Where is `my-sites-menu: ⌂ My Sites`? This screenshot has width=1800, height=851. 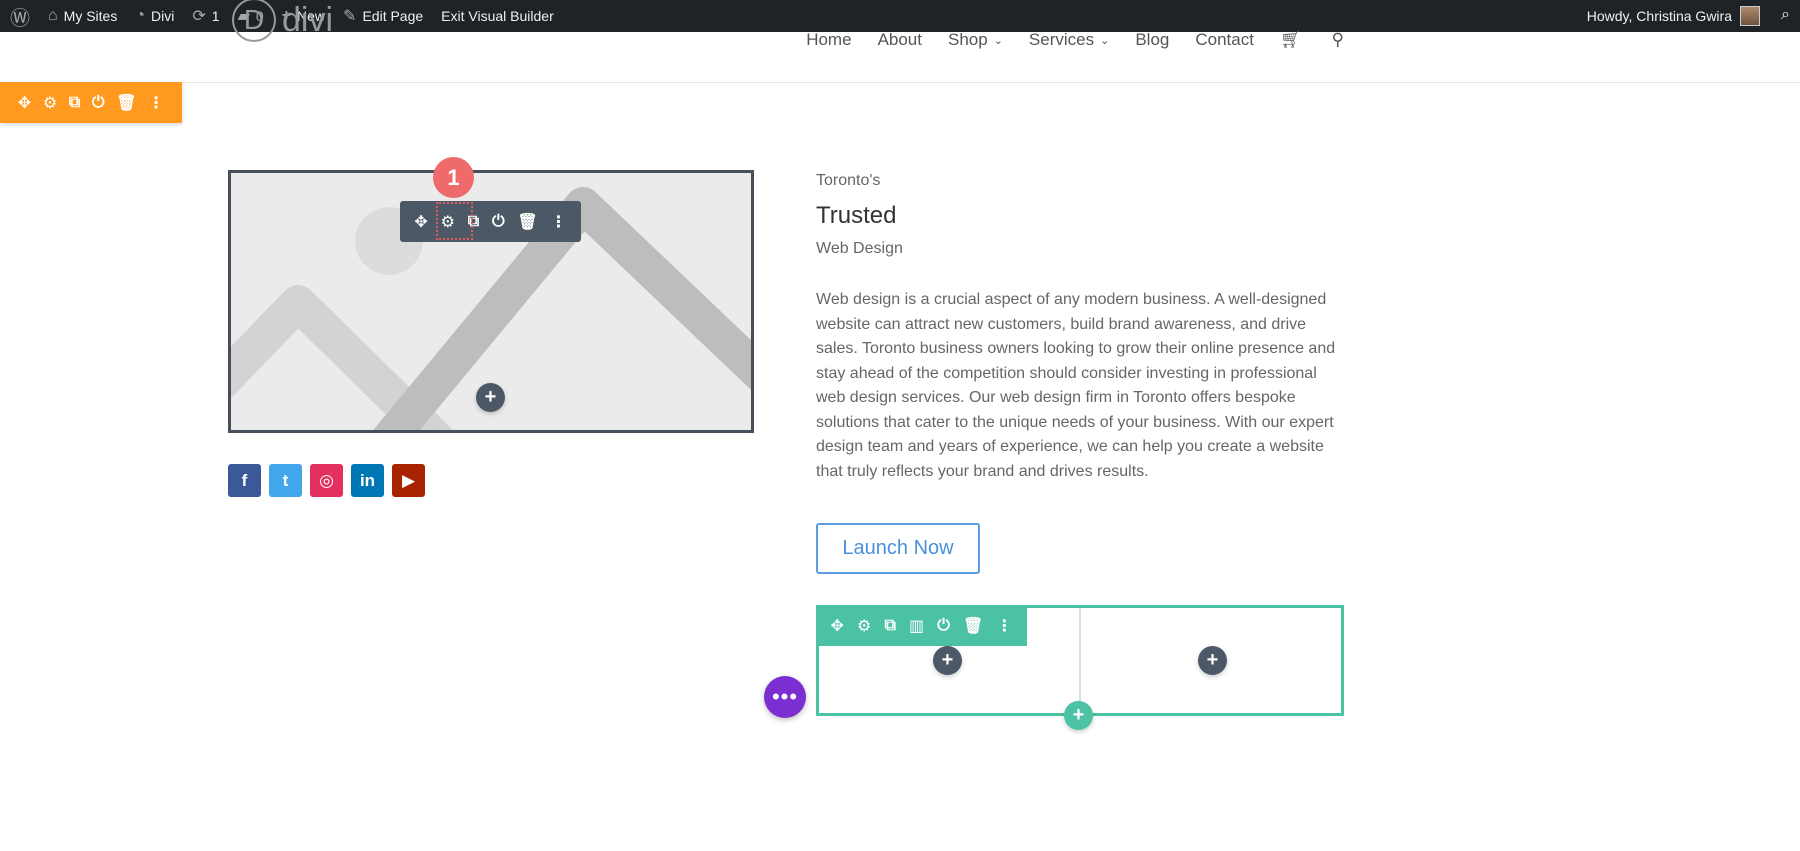 my-sites-menu: ⌂ My Sites is located at coordinates (82, 16).